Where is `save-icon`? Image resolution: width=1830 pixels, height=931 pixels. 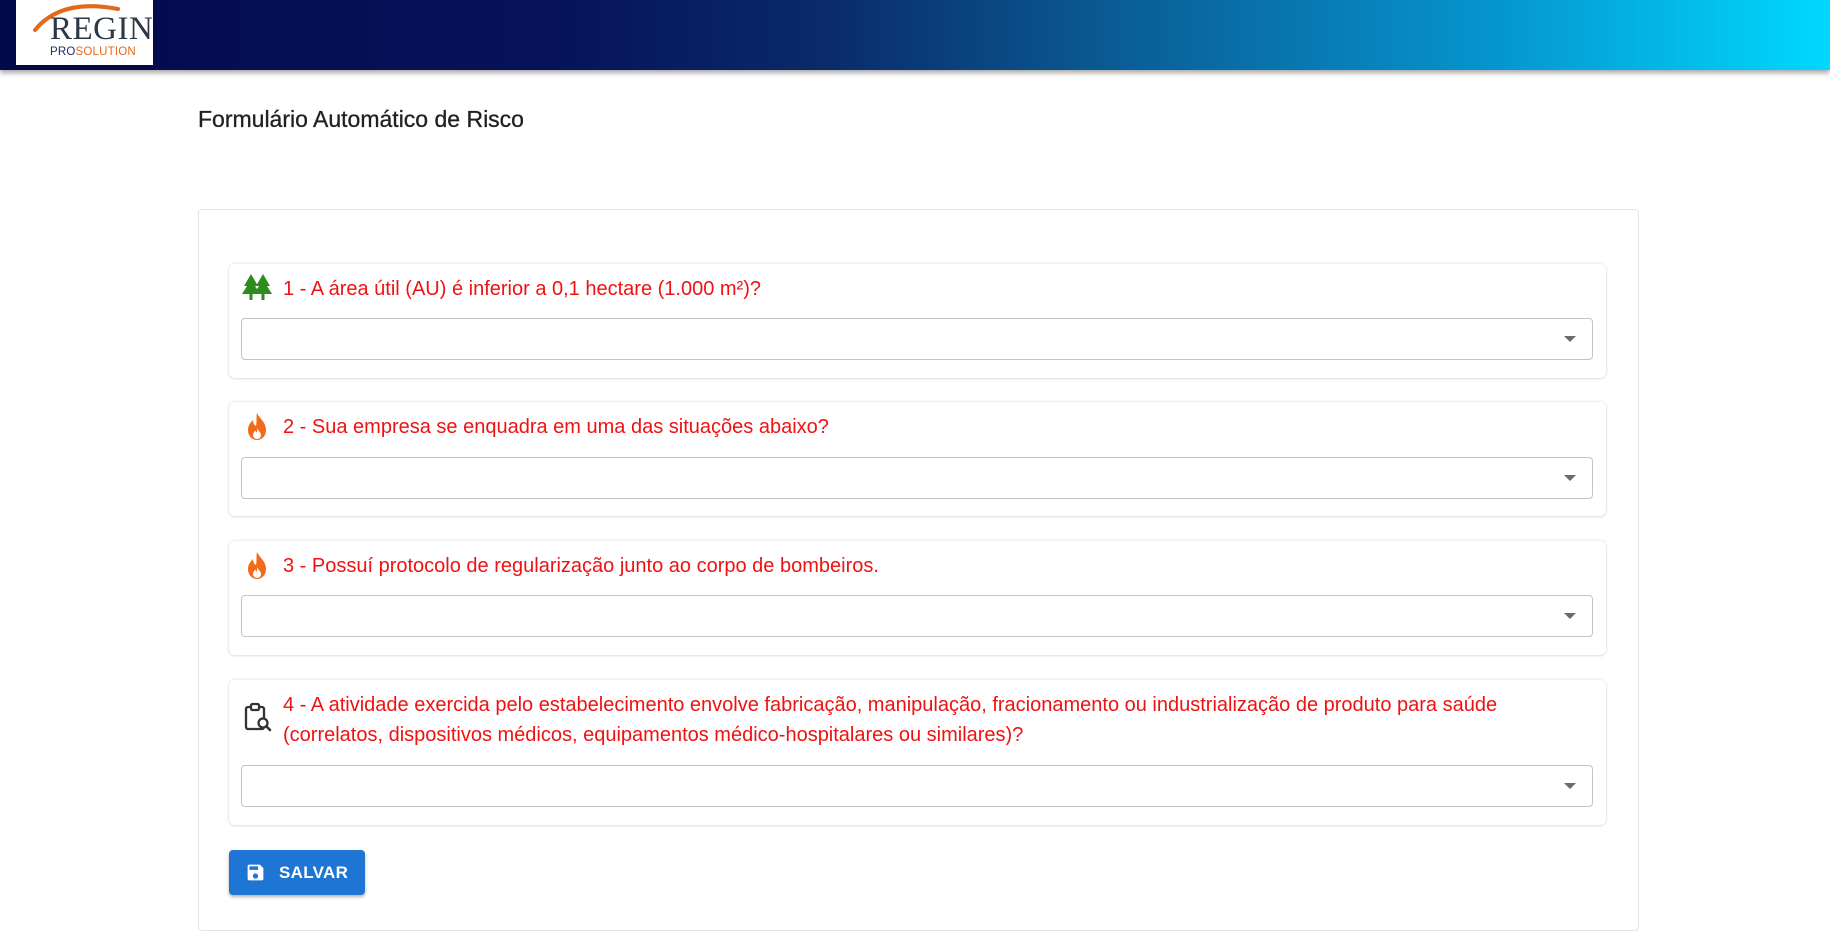
save-icon is located at coordinates (255, 872).